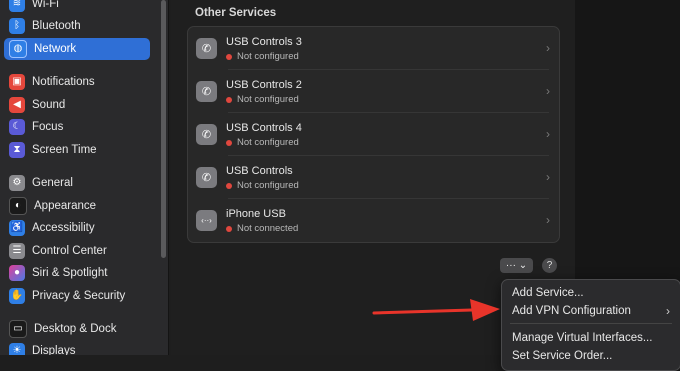 This screenshot has height=371, width=680. What do you see at coordinates (17, 105) in the screenshot?
I see `speaker-icon: ◀` at bounding box center [17, 105].